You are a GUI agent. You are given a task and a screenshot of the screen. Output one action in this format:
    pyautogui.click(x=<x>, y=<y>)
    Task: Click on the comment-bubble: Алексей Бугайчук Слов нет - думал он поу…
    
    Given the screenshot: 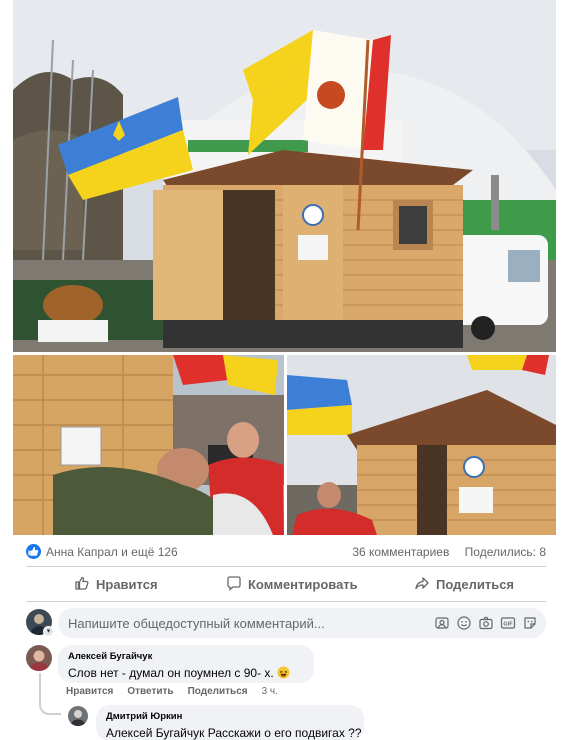 What is the action you would take?
    pyautogui.click(x=186, y=664)
    